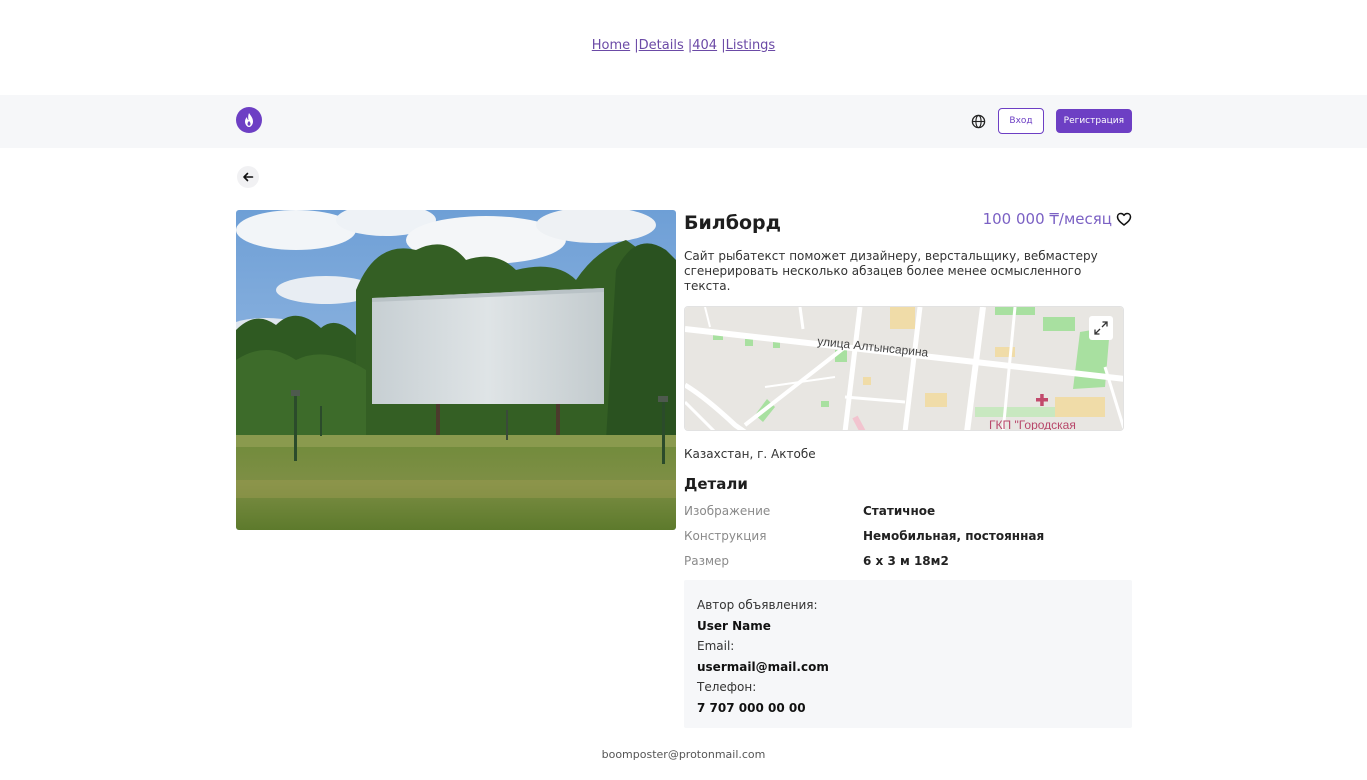 The height and width of the screenshot is (780, 1367). What do you see at coordinates (727, 687) in the screenshot?
I see `phone-label: Телефон:` at bounding box center [727, 687].